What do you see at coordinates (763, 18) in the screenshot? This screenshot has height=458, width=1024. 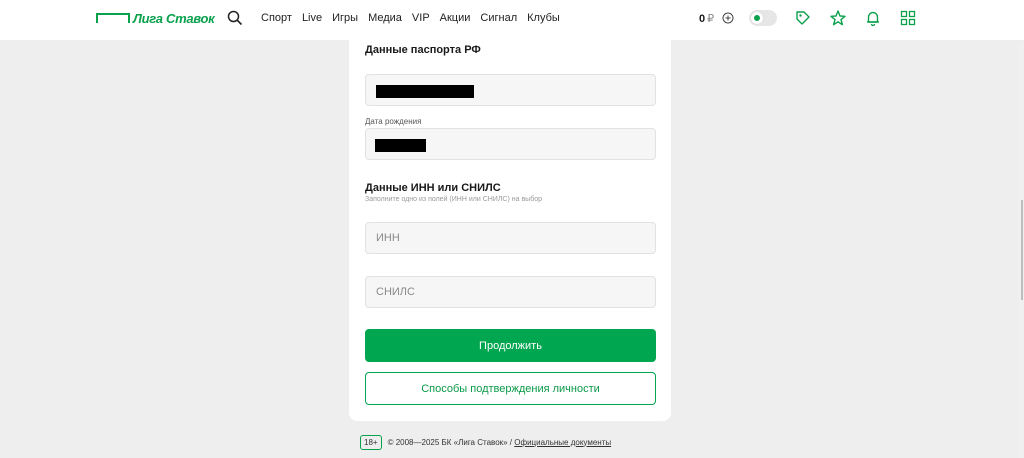 I see `toggle-switch` at bounding box center [763, 18].